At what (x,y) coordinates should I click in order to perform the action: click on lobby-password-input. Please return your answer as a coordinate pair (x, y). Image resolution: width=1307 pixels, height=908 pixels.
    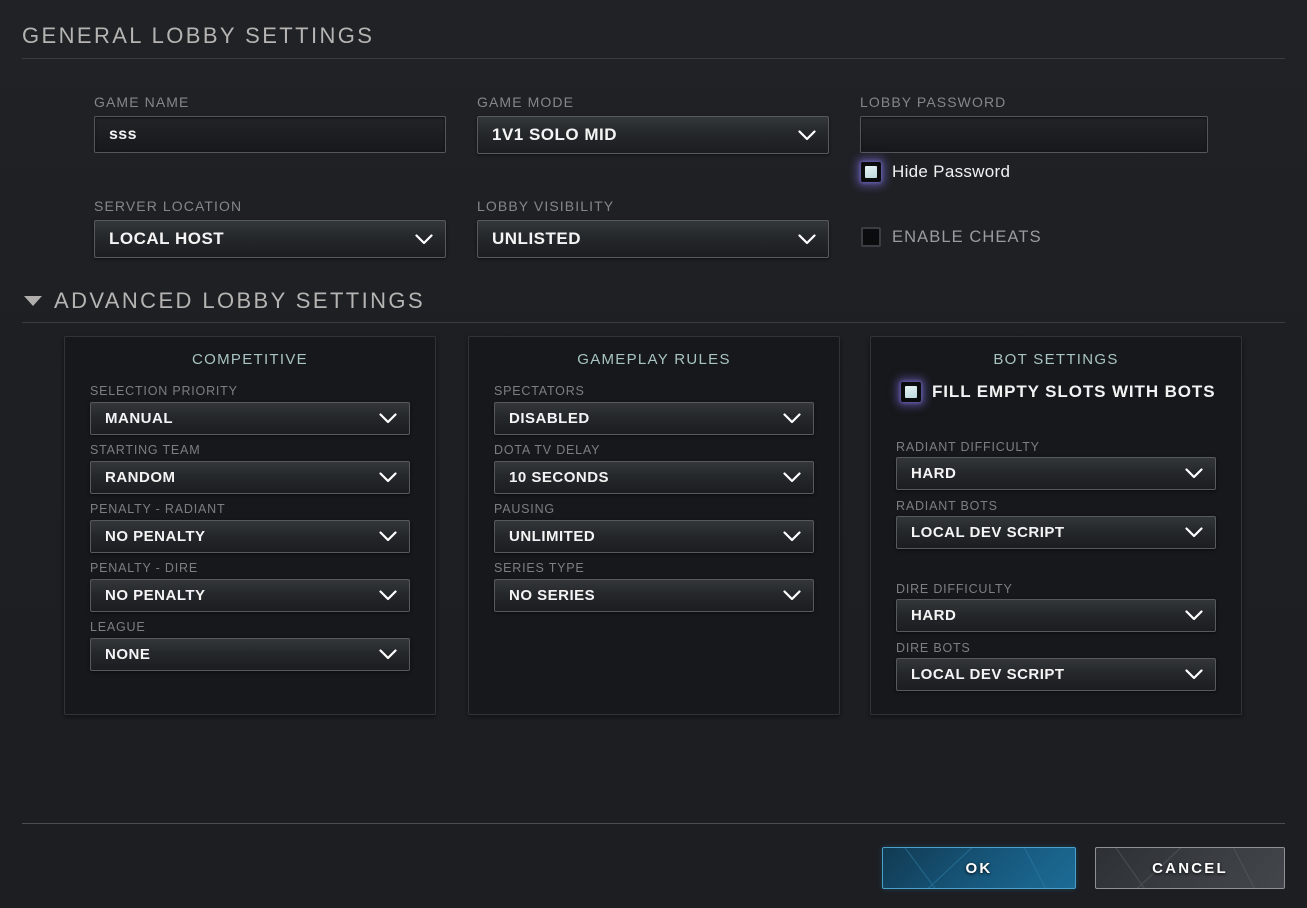
    Looking at the image, I should click on (1034, 134).